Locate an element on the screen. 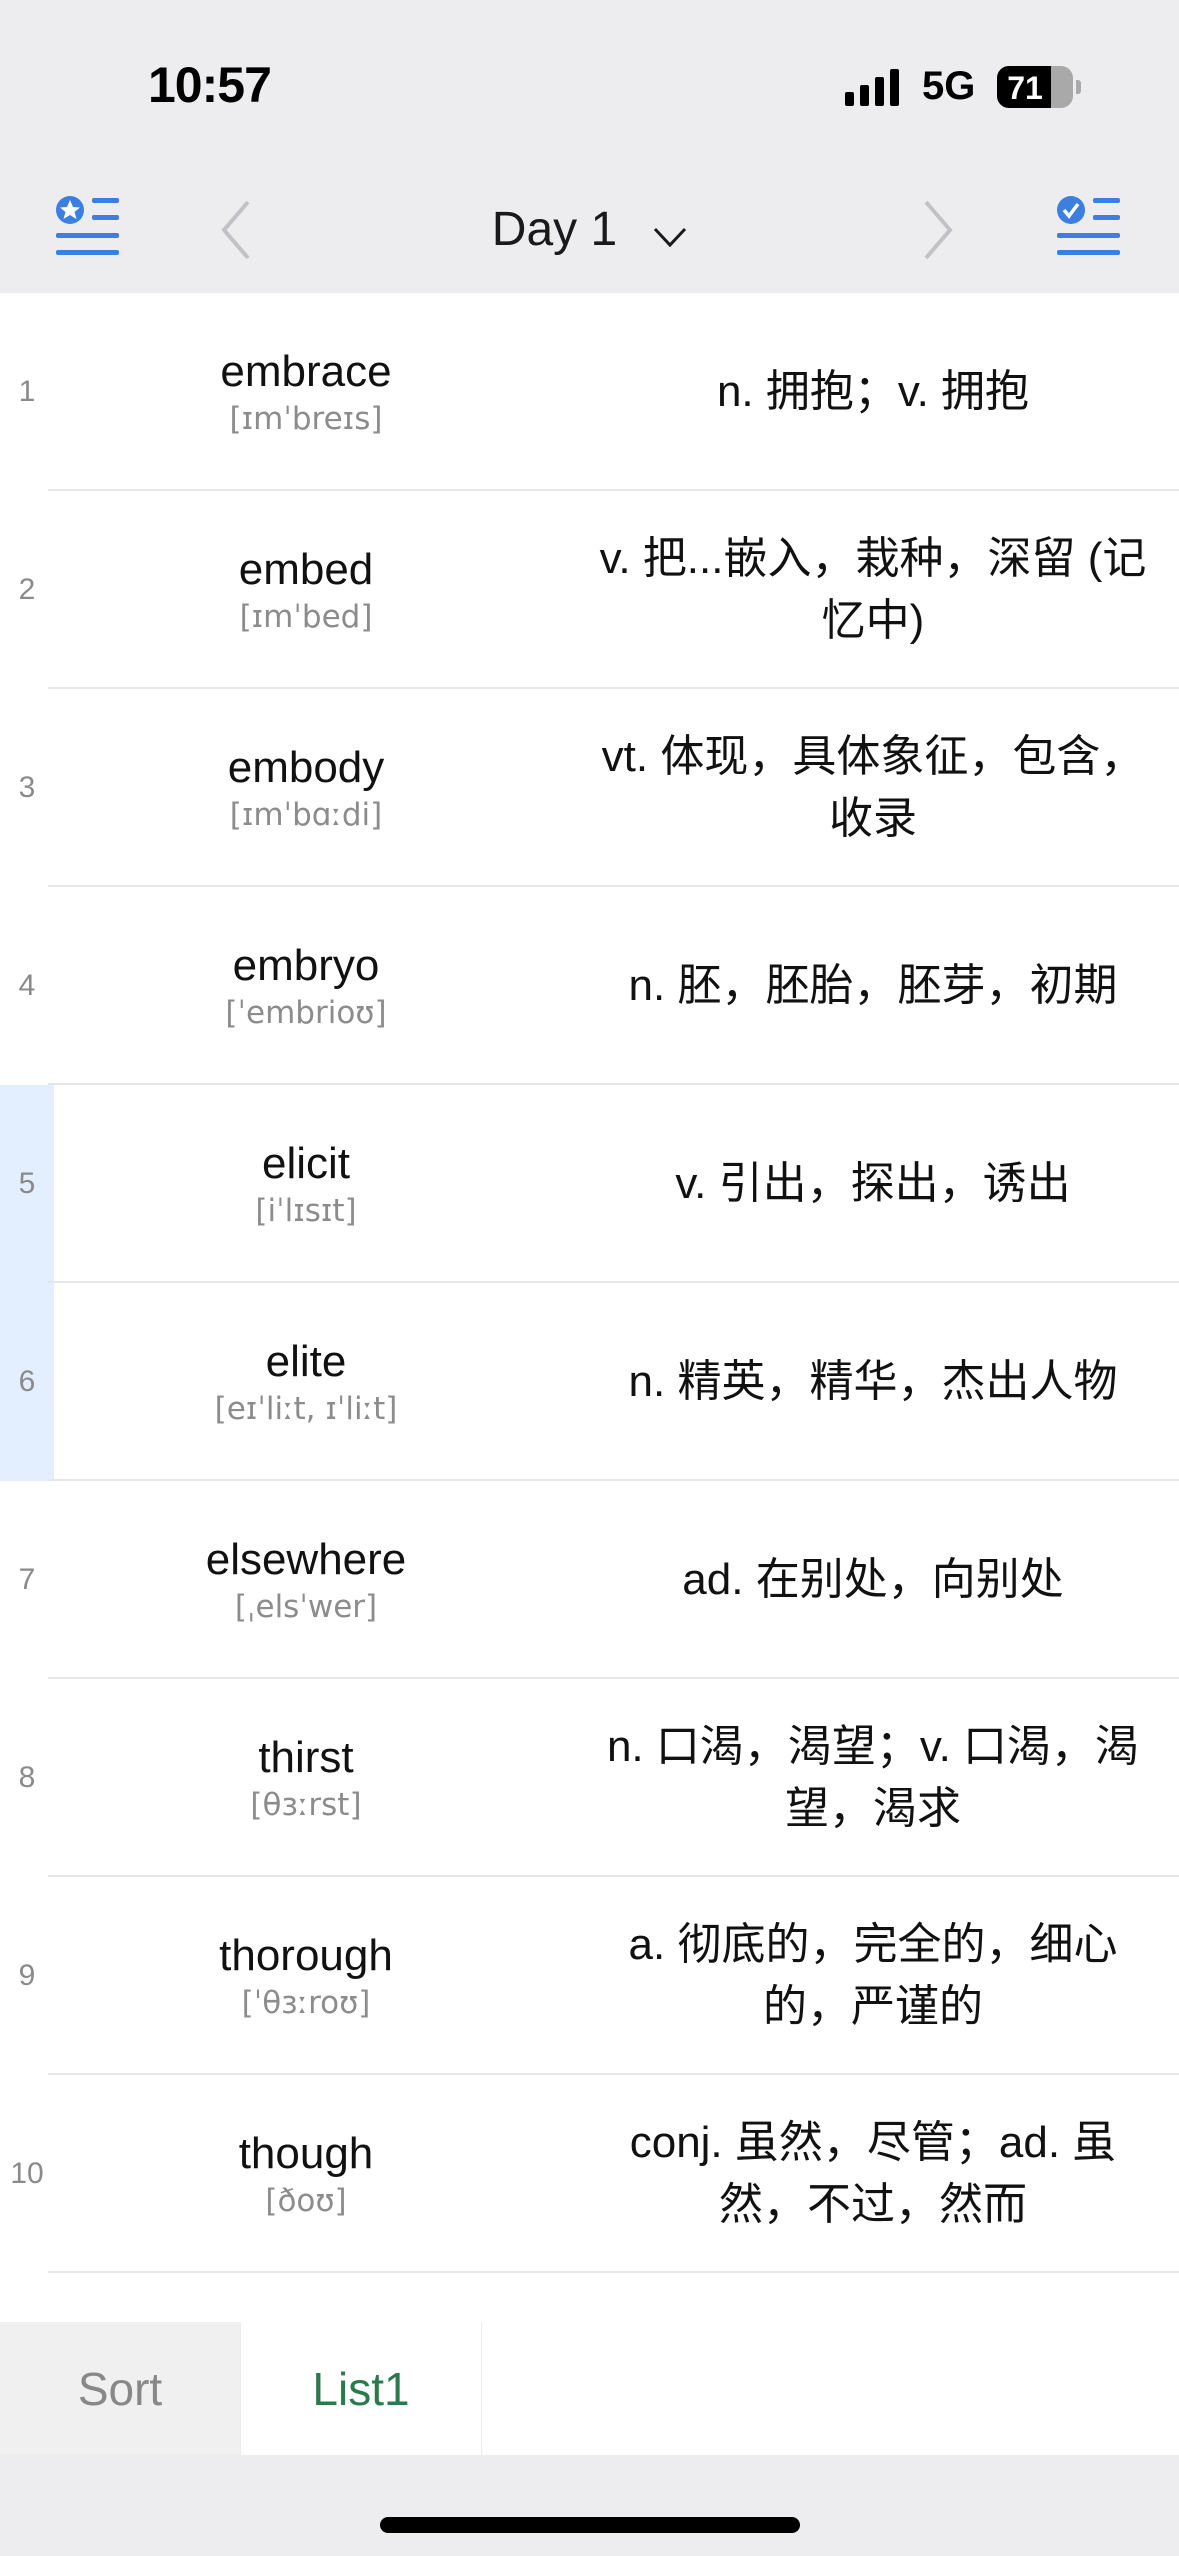 This screenshot has height=2556, width=1179. word-row: 9 thorough [ˈθɜːroʊ] a. 彻底的，完全的，细心的，严谨的 is located at coordinates (589, 1976).